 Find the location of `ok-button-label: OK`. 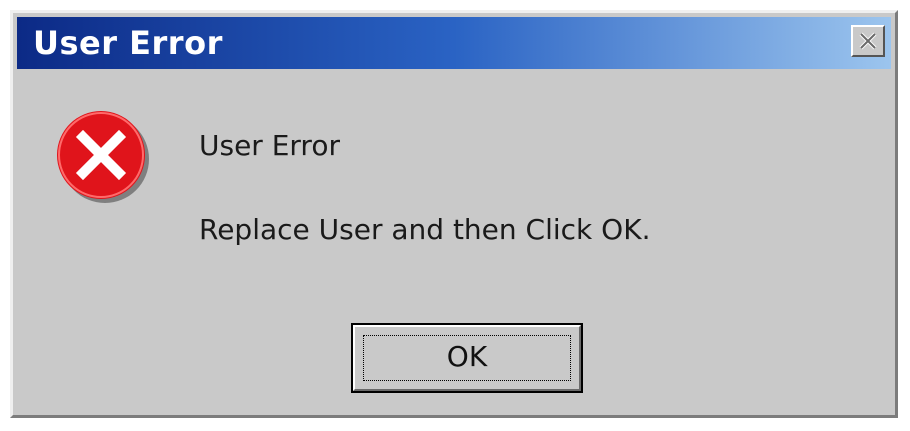

ok-button-label: OK is located at coordinates (467, 356).